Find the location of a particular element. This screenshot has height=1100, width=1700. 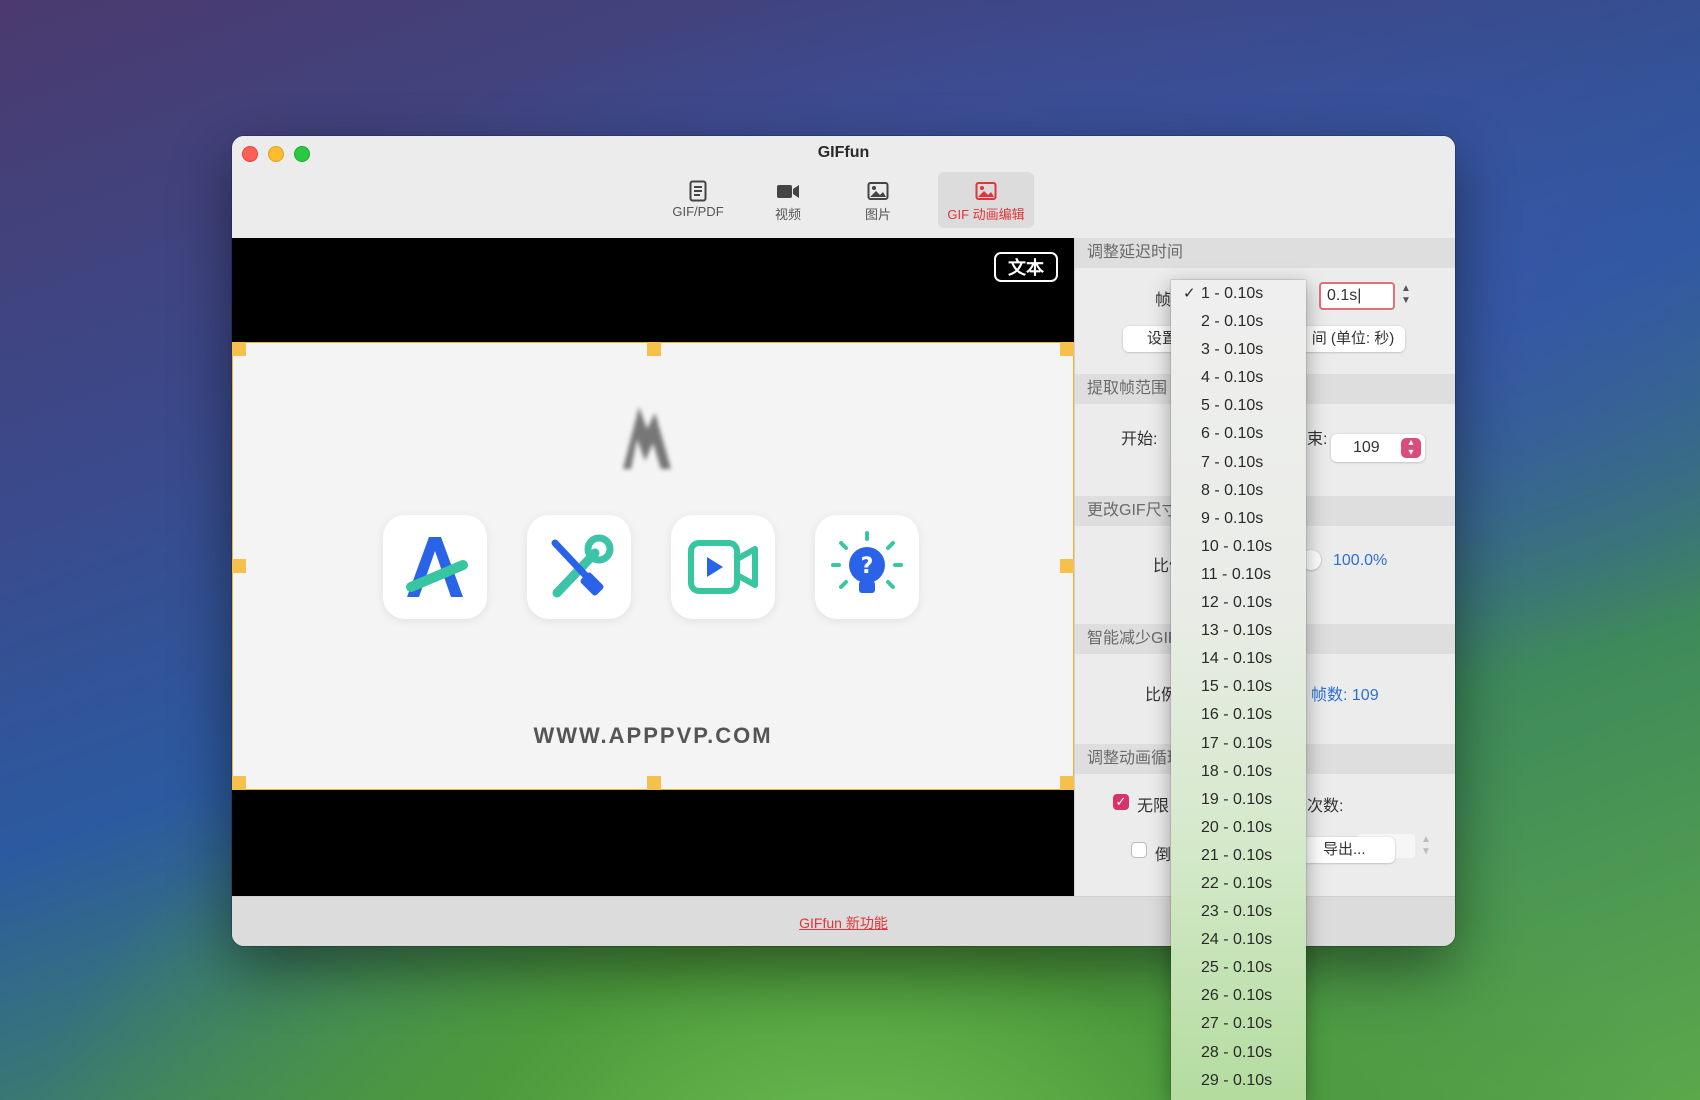

app-letter-a-icon is located at coordinates (437, 567).